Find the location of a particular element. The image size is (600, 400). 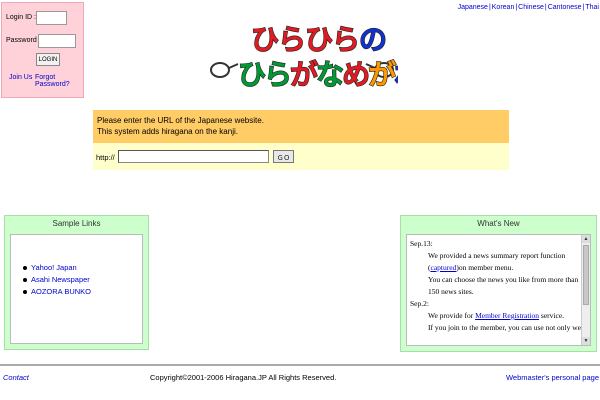

list-item: AOZORA BUNKO is located at coordinates (56, 292).